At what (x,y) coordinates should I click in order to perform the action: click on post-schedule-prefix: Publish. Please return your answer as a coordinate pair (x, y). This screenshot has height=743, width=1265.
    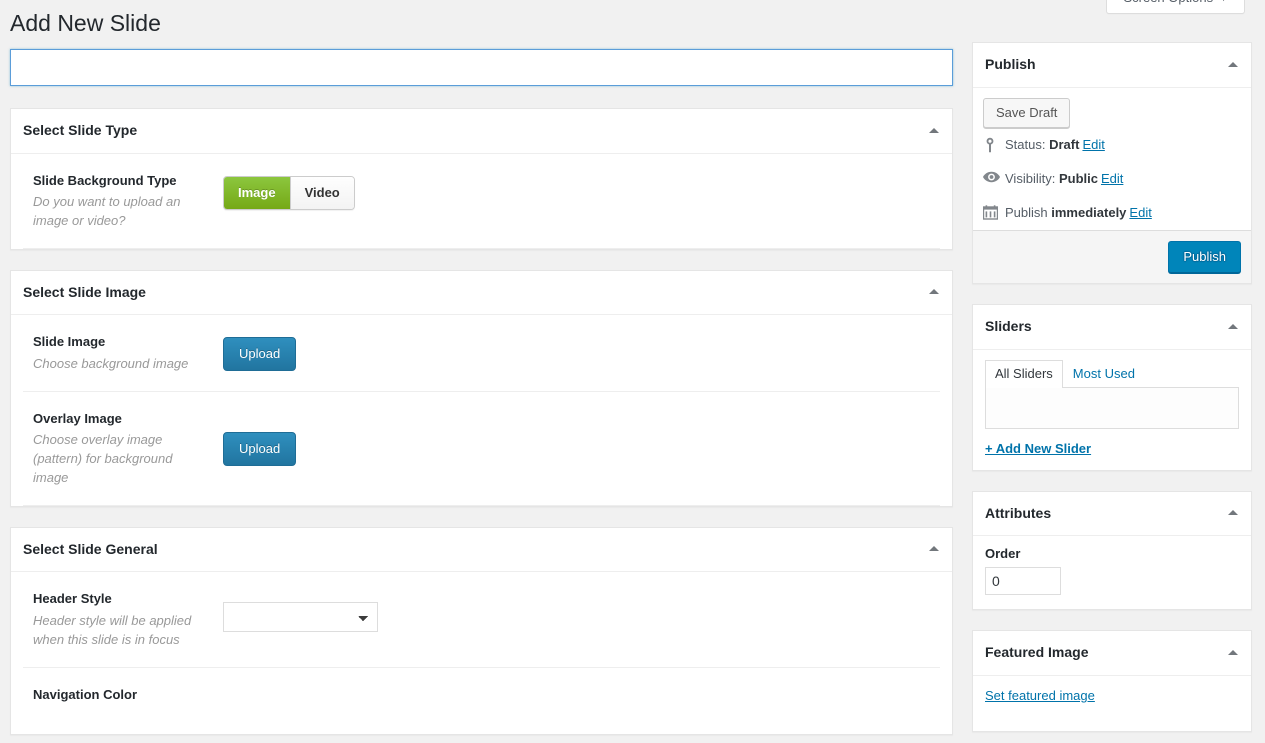
    Looking at the image, I should click on (1026, 212).